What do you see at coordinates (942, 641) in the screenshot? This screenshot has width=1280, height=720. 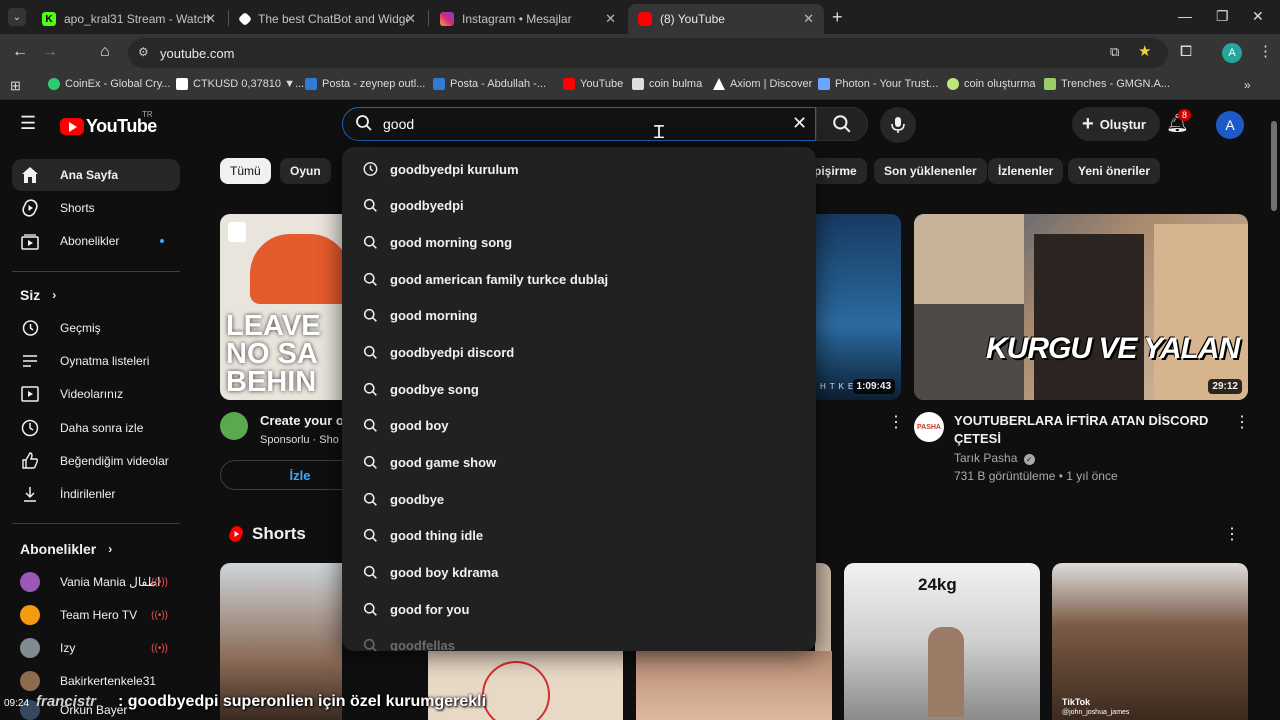 I see `short-thumbnail: 24kg` at bounding box center [942, 641].